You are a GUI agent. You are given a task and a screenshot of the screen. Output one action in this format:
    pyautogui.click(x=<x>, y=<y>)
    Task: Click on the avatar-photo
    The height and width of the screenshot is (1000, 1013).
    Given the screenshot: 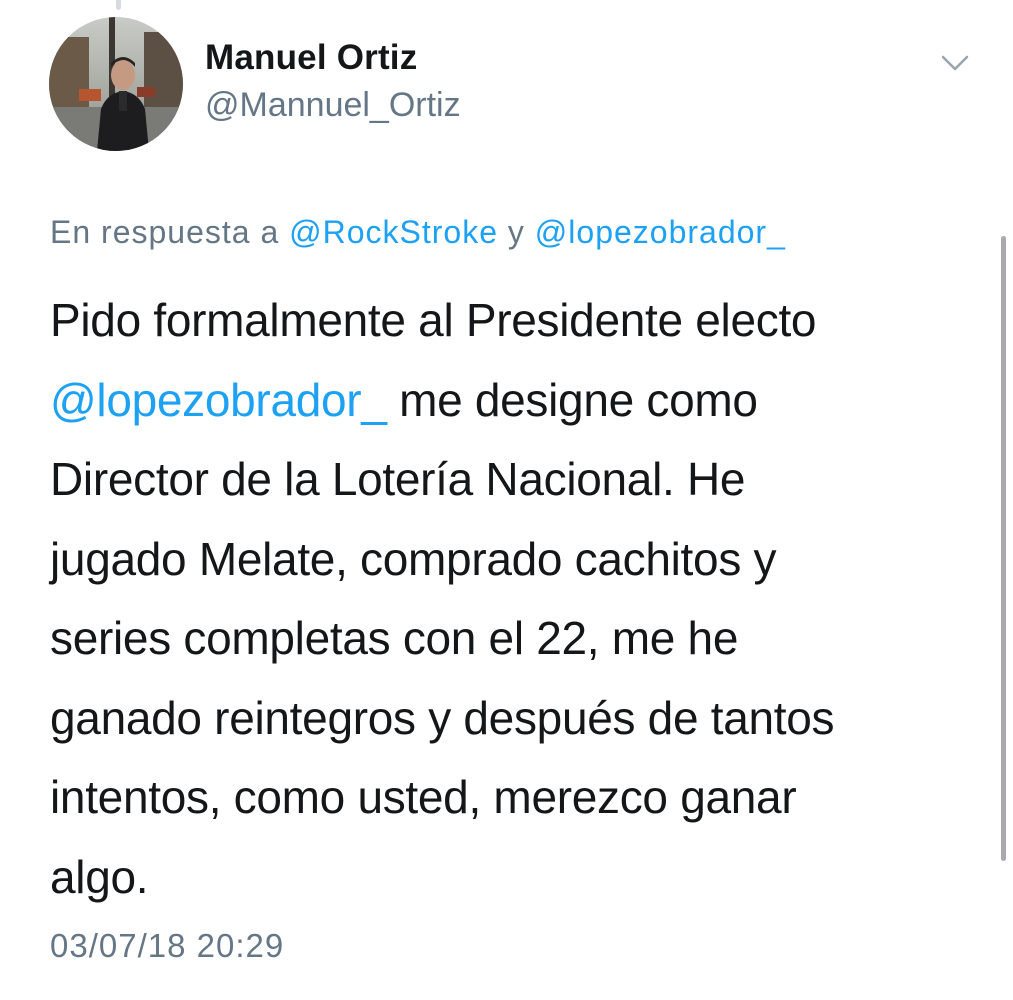 What is the action you would take?
    pyautogui.click(x=116, y=84)
    